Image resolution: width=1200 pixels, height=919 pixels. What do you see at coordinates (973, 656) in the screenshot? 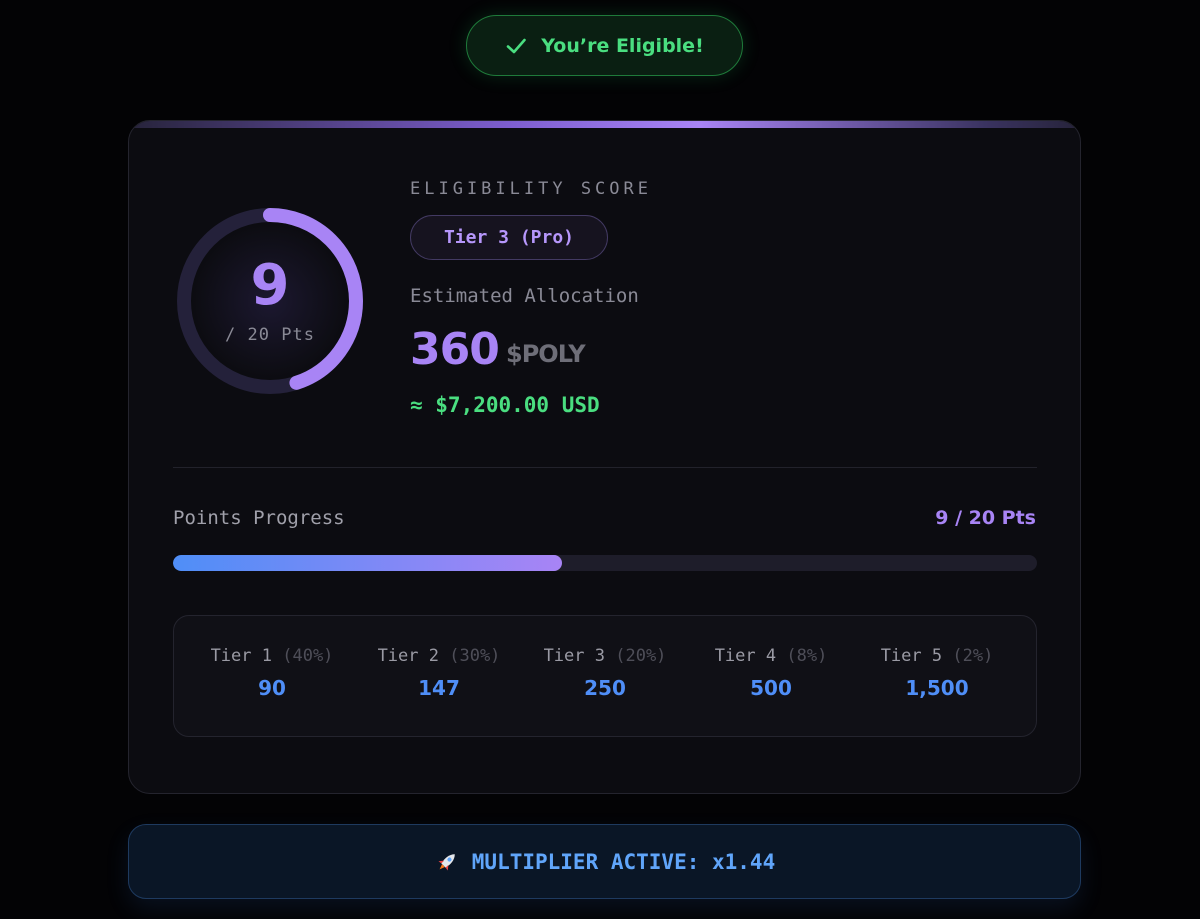
I see `tier-percent: (2%)` at bounding box center [973, 656].